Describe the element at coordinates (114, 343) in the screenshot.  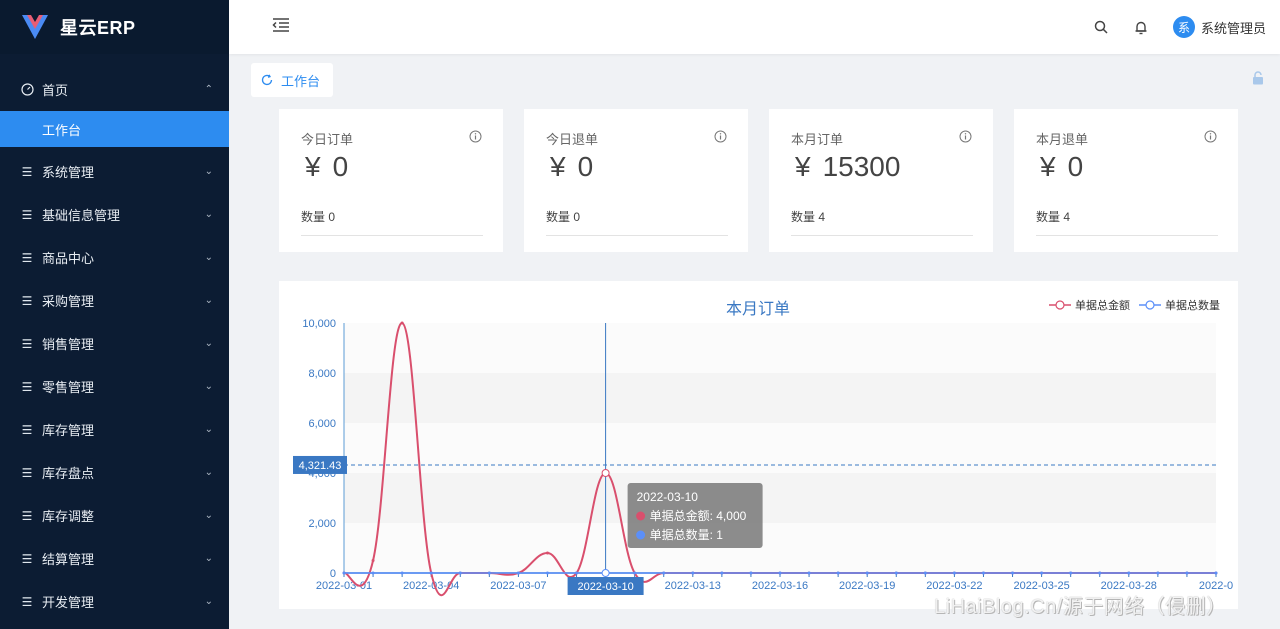
I see `sidebar-item: ☰ 销售管理 ⌄` at that location.